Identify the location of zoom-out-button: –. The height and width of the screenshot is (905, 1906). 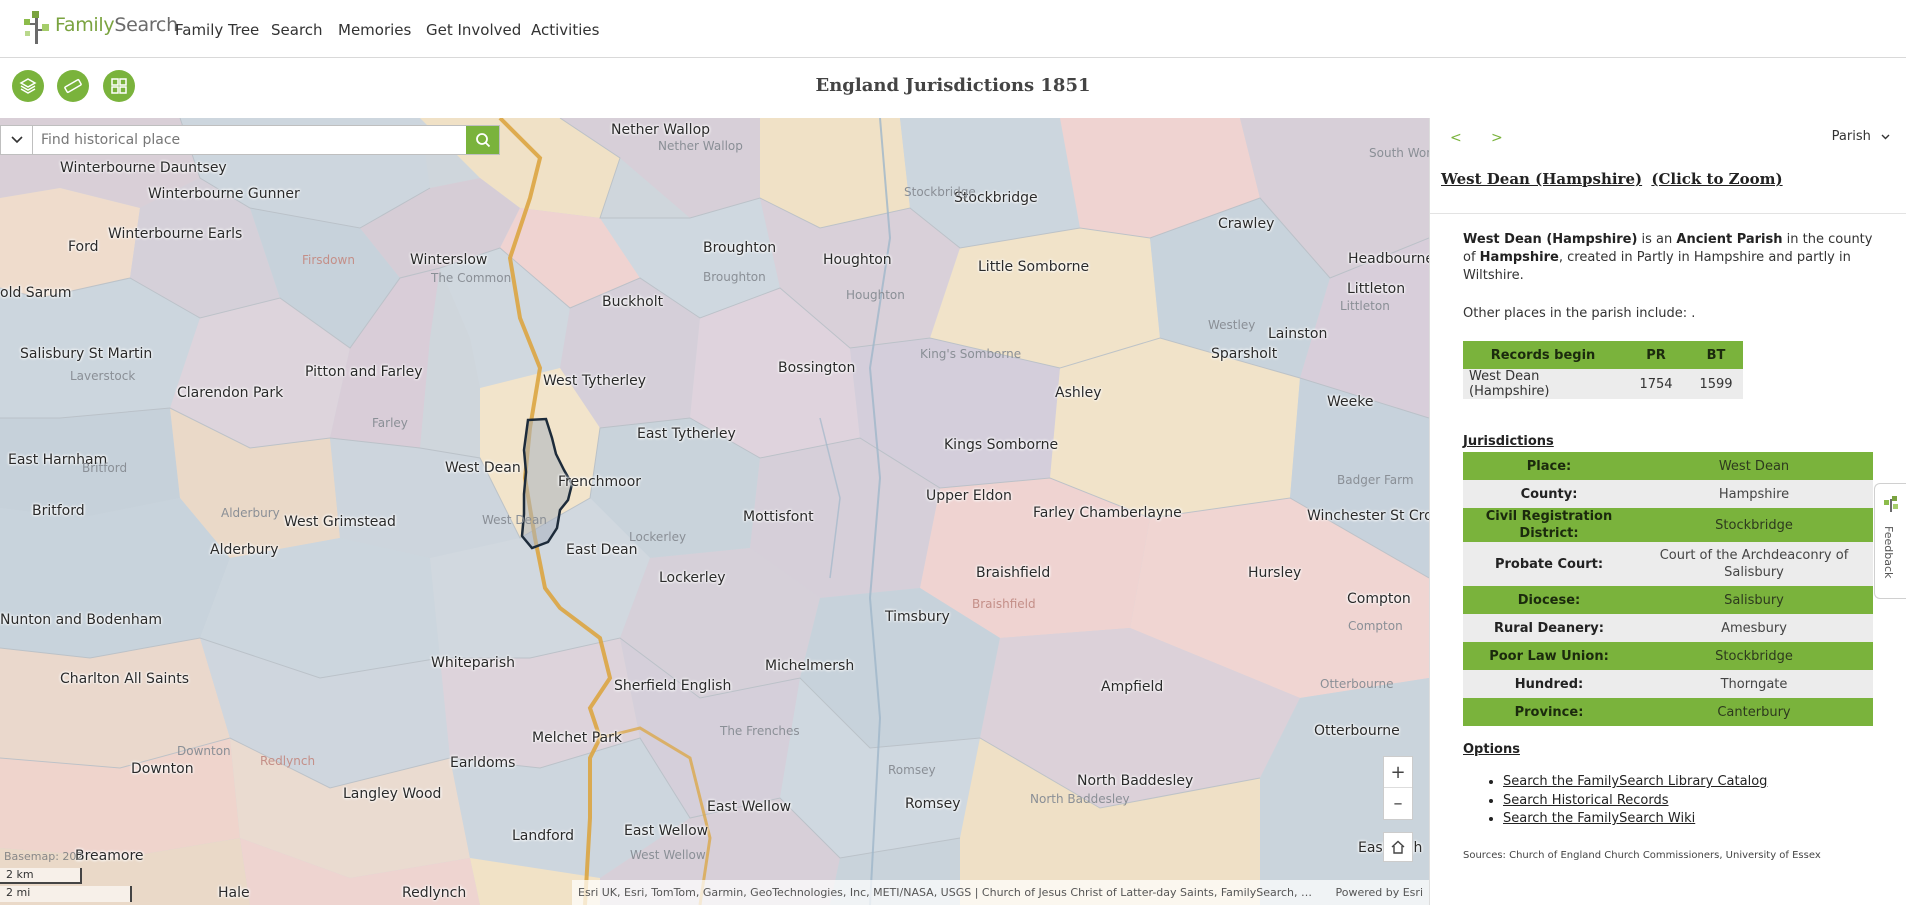
(1398, 803).